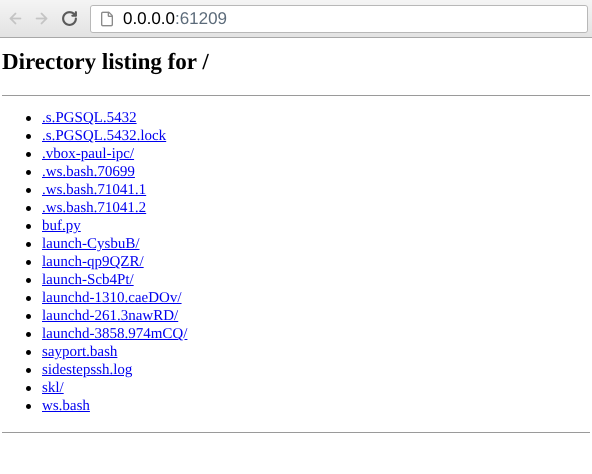  I want to click on file-link: .s.PGSQL.5432.lock, so click(104, 136).